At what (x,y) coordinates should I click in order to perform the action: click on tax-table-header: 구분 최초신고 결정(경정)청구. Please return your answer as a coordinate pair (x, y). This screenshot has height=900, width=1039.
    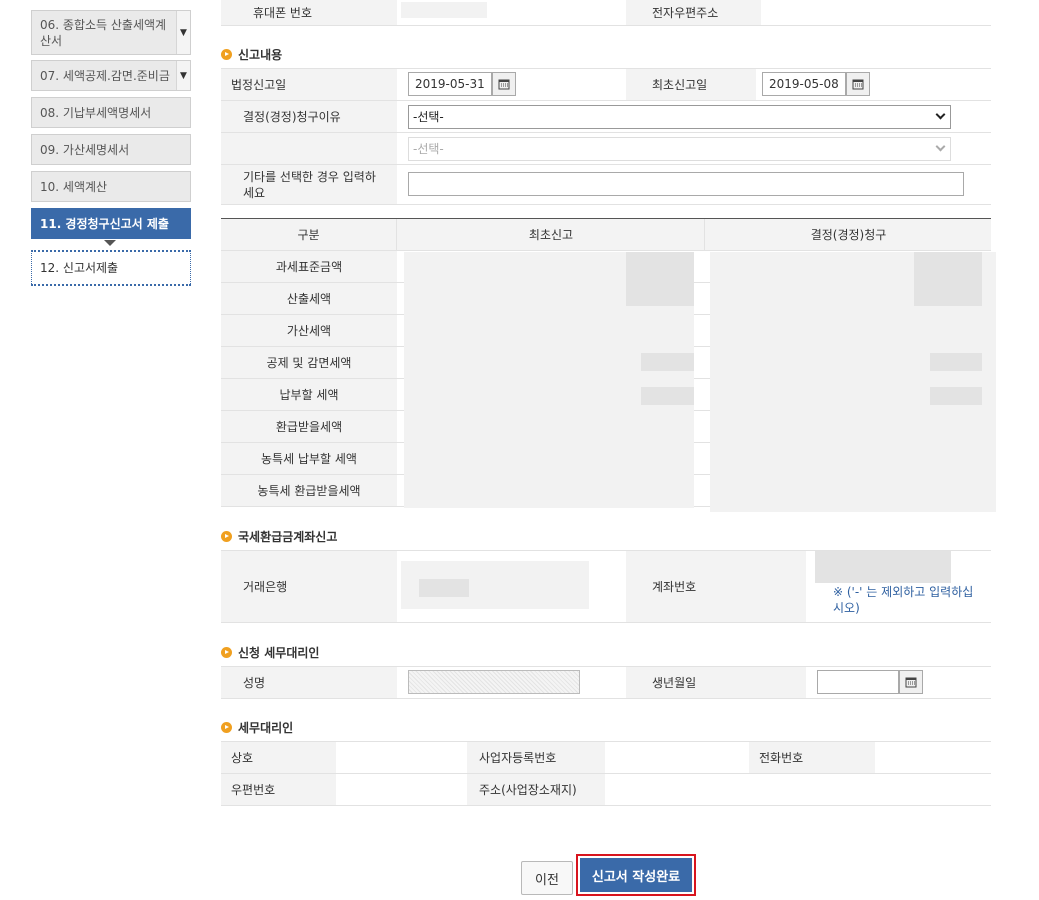
    Looking at the image, I should click on (606, 235).